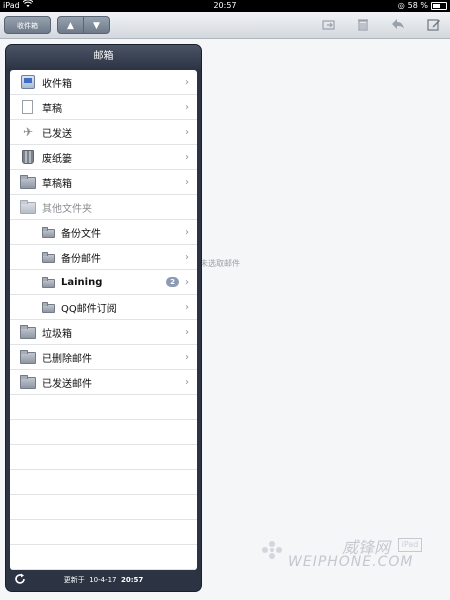 This screenshot has width=450, height=600. I want to click on battery-percent: 58 %, so click(417, 5).